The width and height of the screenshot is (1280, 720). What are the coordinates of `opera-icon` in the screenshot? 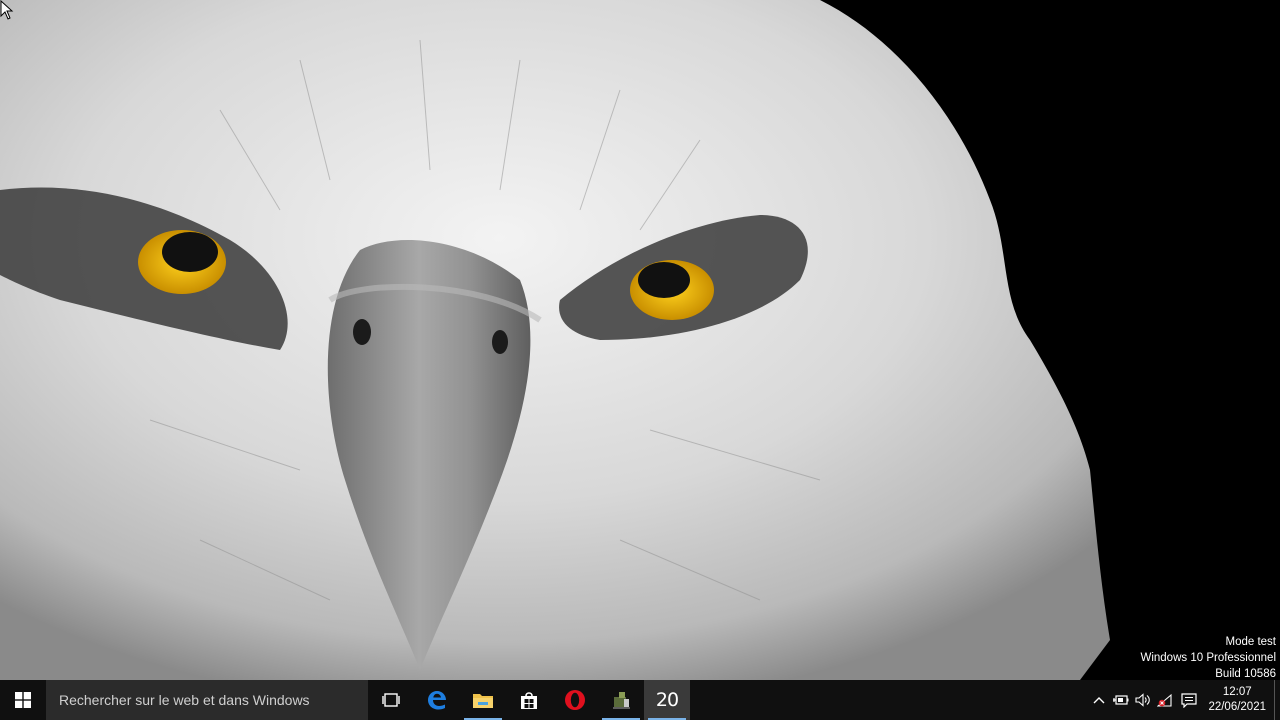 It's located at (575, 700).